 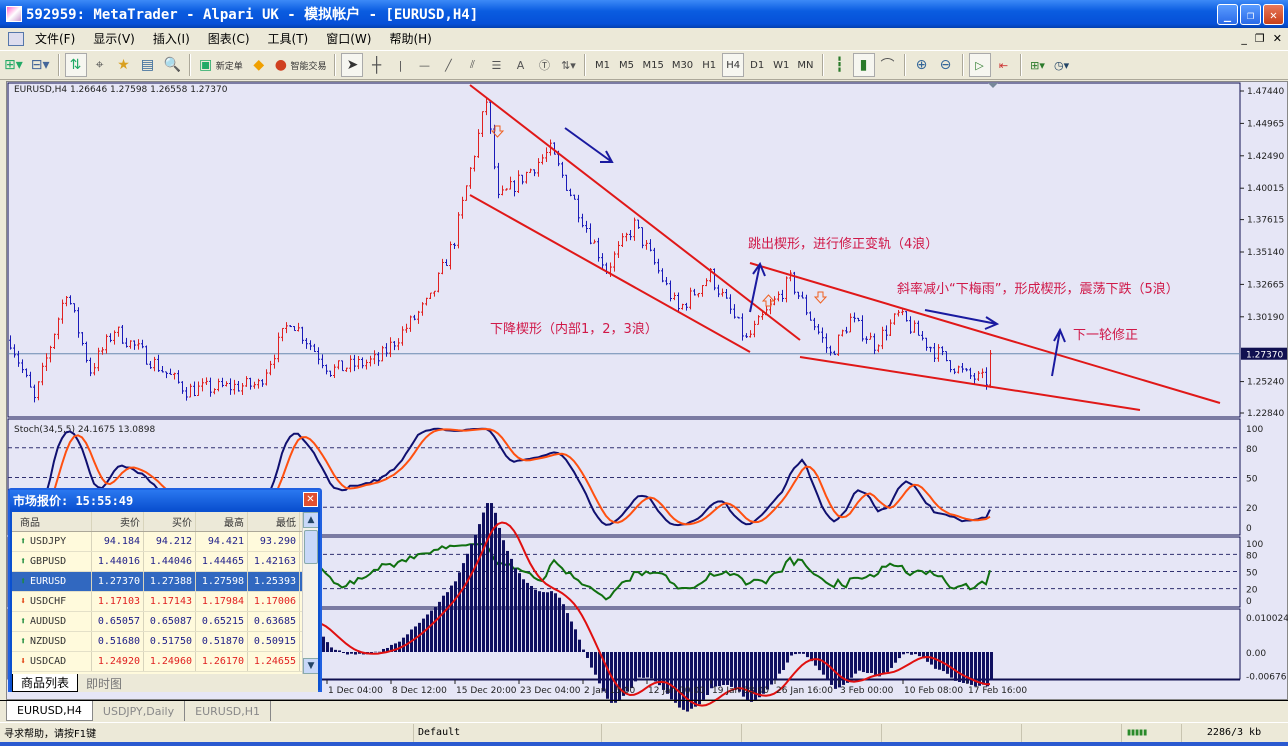 I want to click on tab-symbols: 商品列表, so click(x=45, y=683).